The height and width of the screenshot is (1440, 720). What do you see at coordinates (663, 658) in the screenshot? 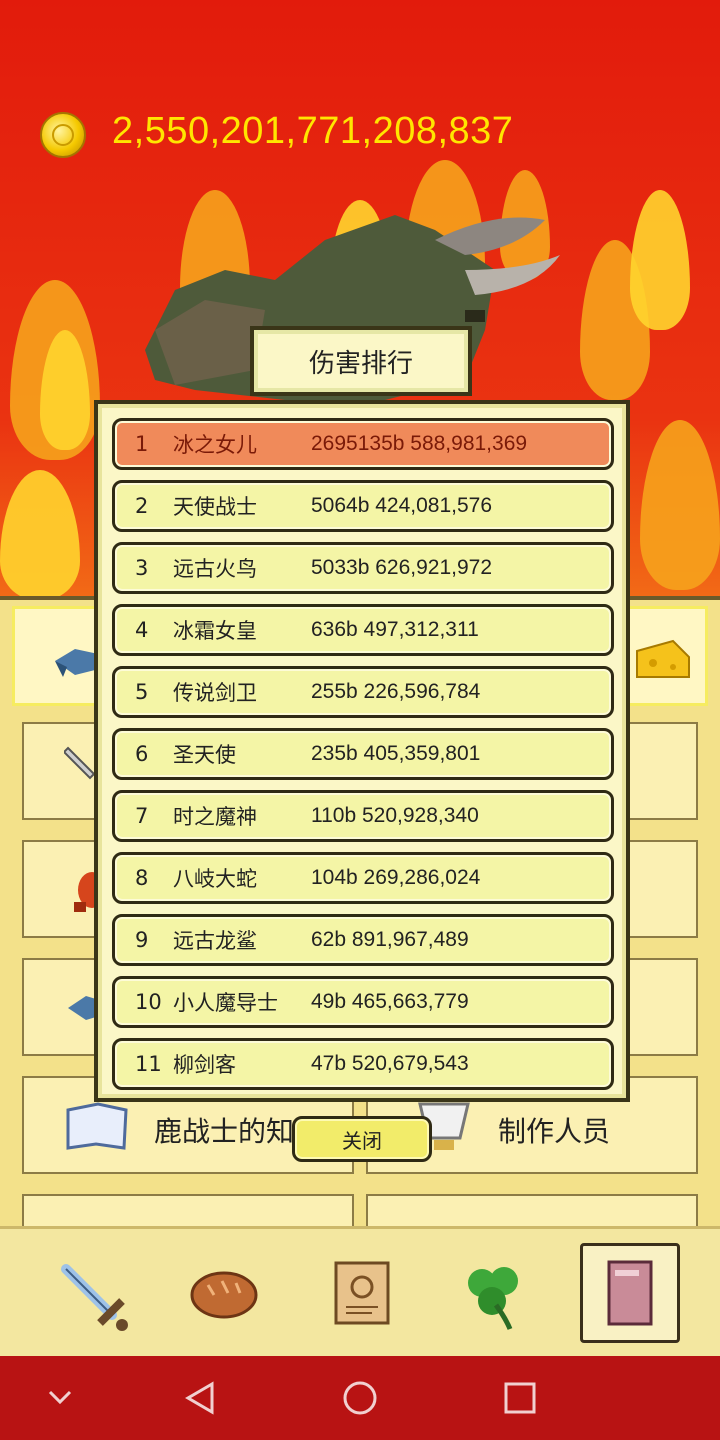
I see `cheese-icon` at bounding box center [663, 658].